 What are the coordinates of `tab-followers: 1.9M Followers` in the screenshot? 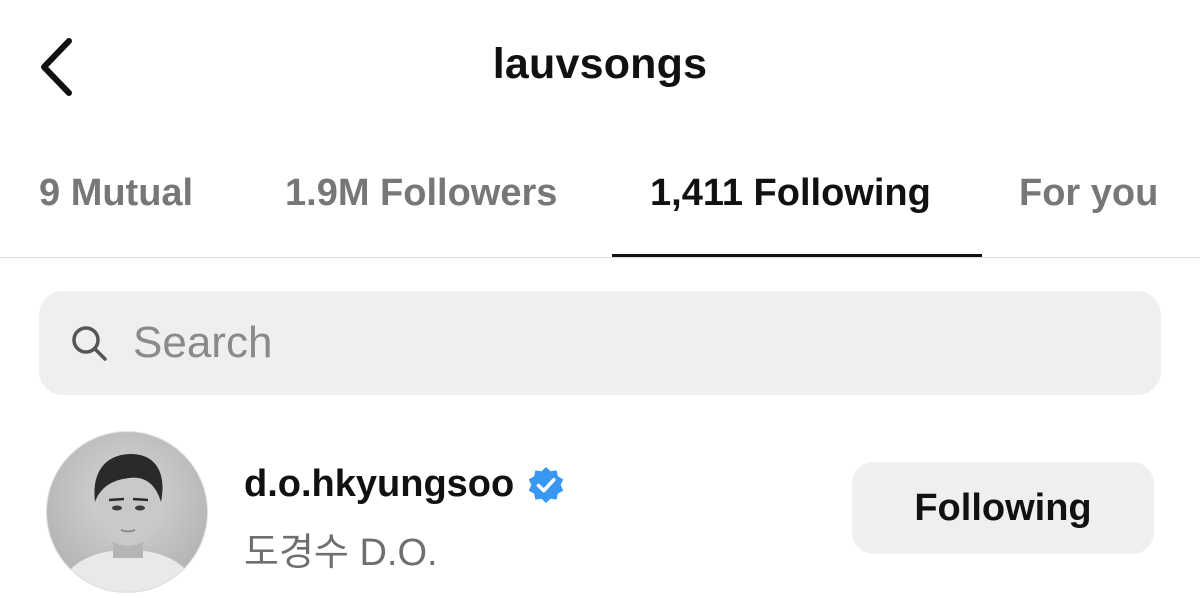 It's located at (421, 193).